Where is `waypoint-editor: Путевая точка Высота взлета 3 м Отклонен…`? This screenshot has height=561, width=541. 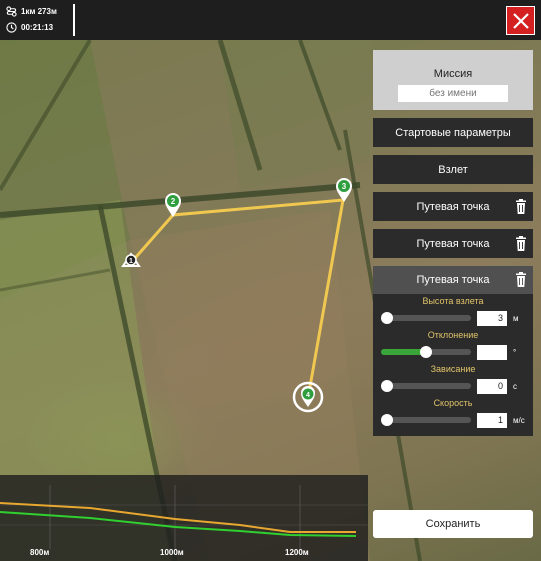
waypoint-editor: Путевая точка Высота взлета 3 м Отклонен… is located at coordinates (453, 351).